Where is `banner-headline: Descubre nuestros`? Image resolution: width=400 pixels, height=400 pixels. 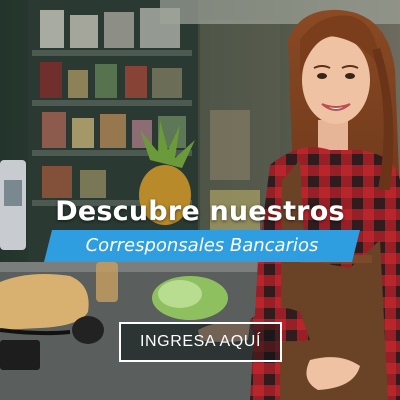
banner-headline: Descubre nuestros is located at coordinates (200, 211).